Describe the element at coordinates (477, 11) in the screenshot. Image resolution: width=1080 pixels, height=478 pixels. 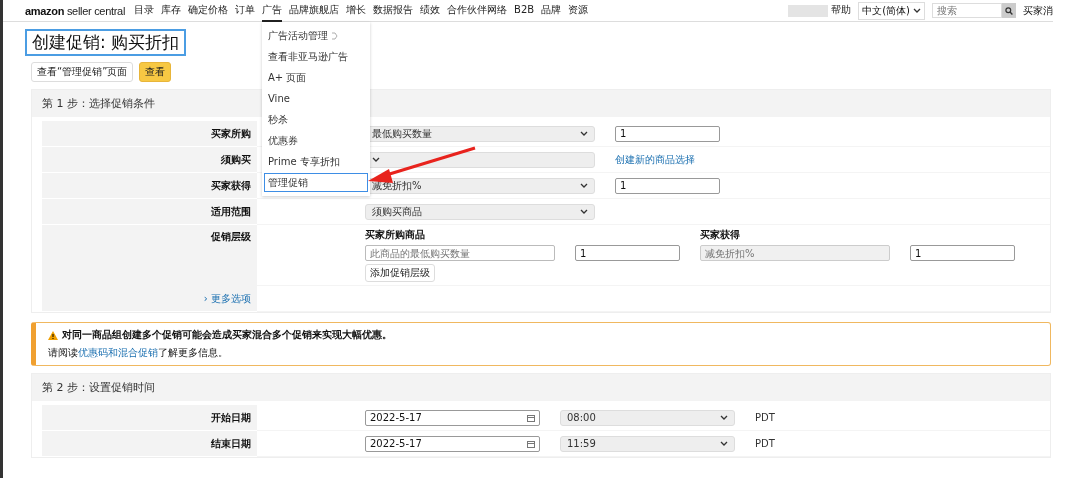
I see `nav-item: 合作伙伴网络` at that location.